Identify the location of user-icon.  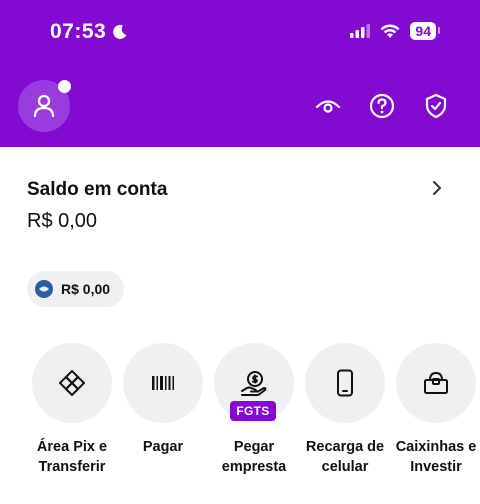
(44, 106).